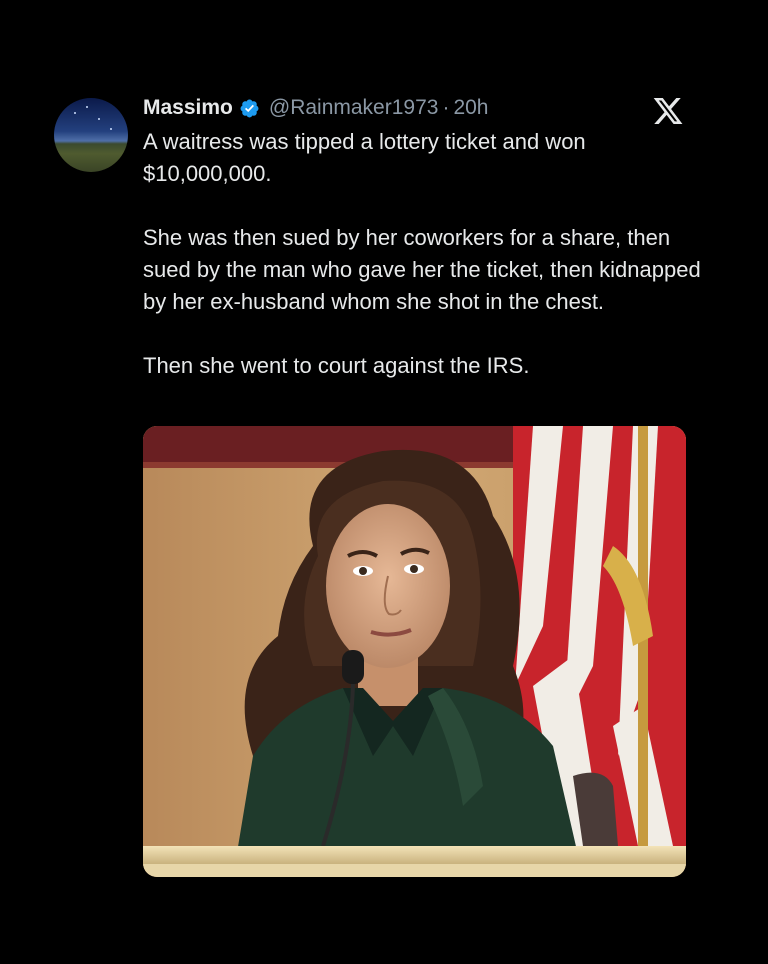 This screenshot has width=768, height=964. Describe the element at coordinates (336, 365) in the screenshot. I see `tweet-paragraph: Then she went to court against the IRS.` at that location.